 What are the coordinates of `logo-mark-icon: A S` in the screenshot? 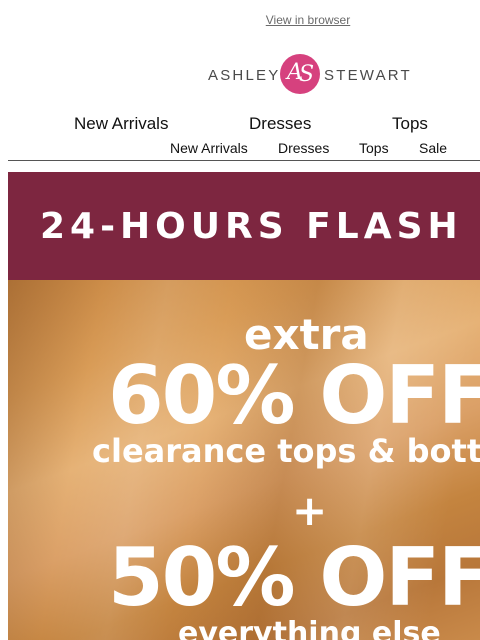 It's located at (300, 74).